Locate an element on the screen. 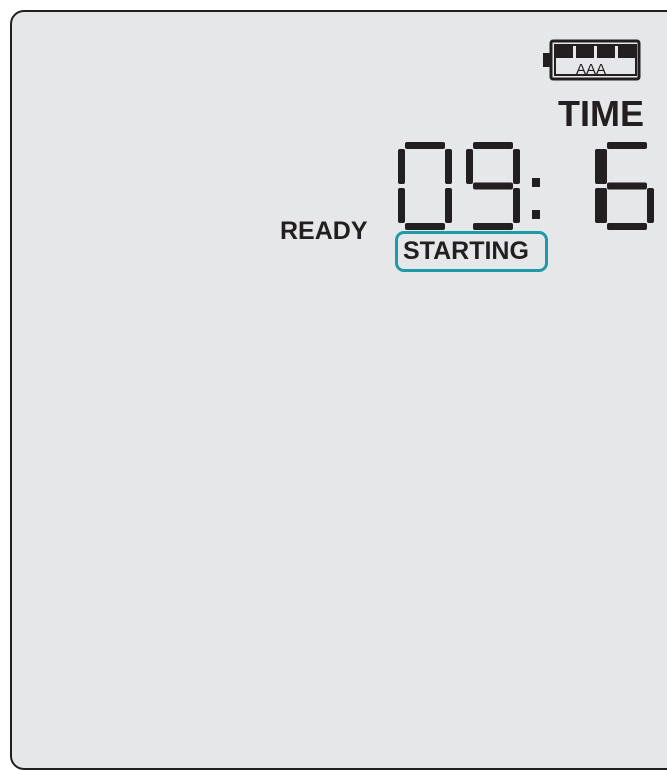  digit-3-segment-g is located at coordinates (627, 186).